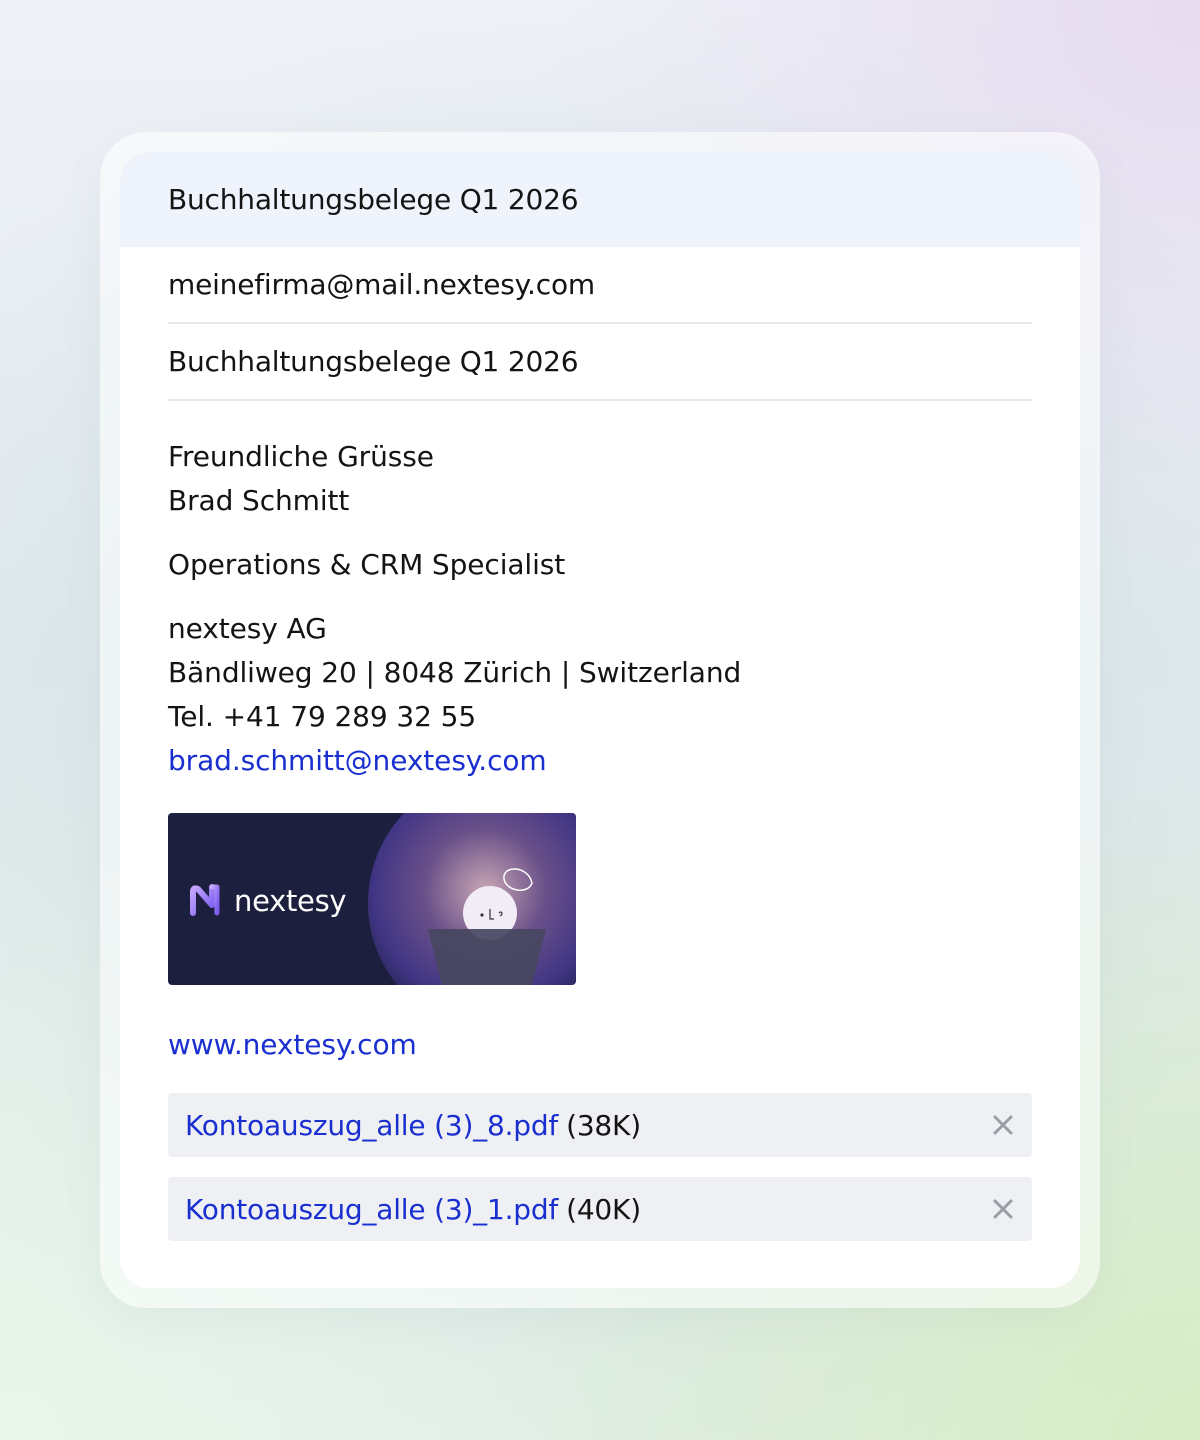  What do you see at coordinates (367, 564) in the screenshot?
I see `signature-role: Operations & CRM Specialist` at bounding box center [367, 564].